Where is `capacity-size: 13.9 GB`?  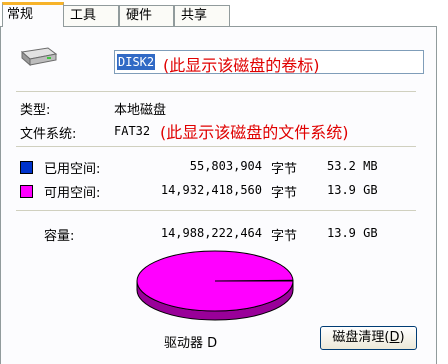
capacity-size: 13.9 GB is located at coordinates (352, 233).